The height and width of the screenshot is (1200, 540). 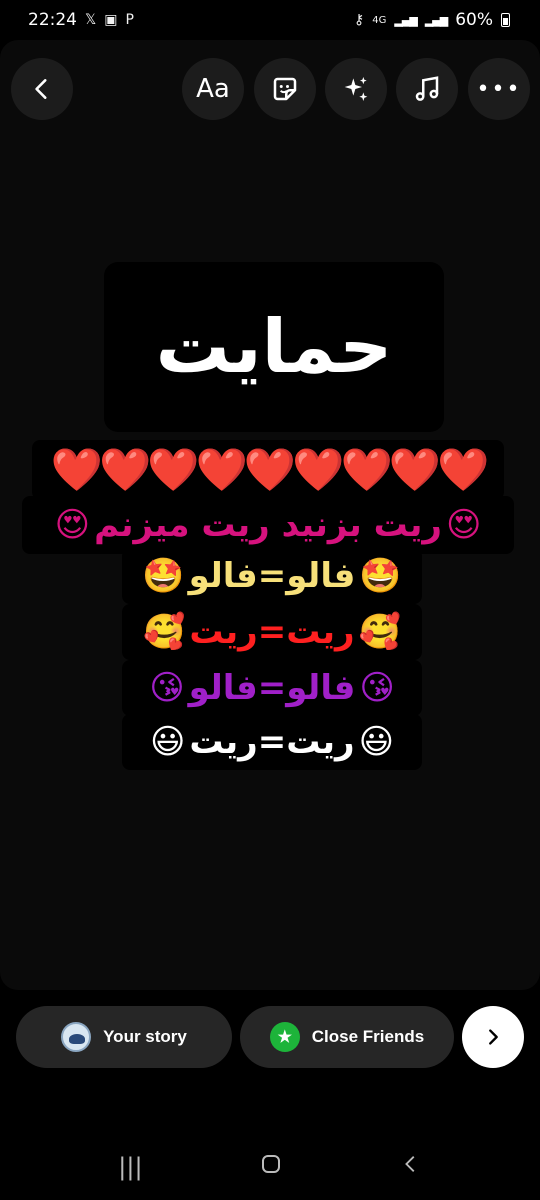 I want to click on story-title-block: حمایت, so click(x=274, y=347).